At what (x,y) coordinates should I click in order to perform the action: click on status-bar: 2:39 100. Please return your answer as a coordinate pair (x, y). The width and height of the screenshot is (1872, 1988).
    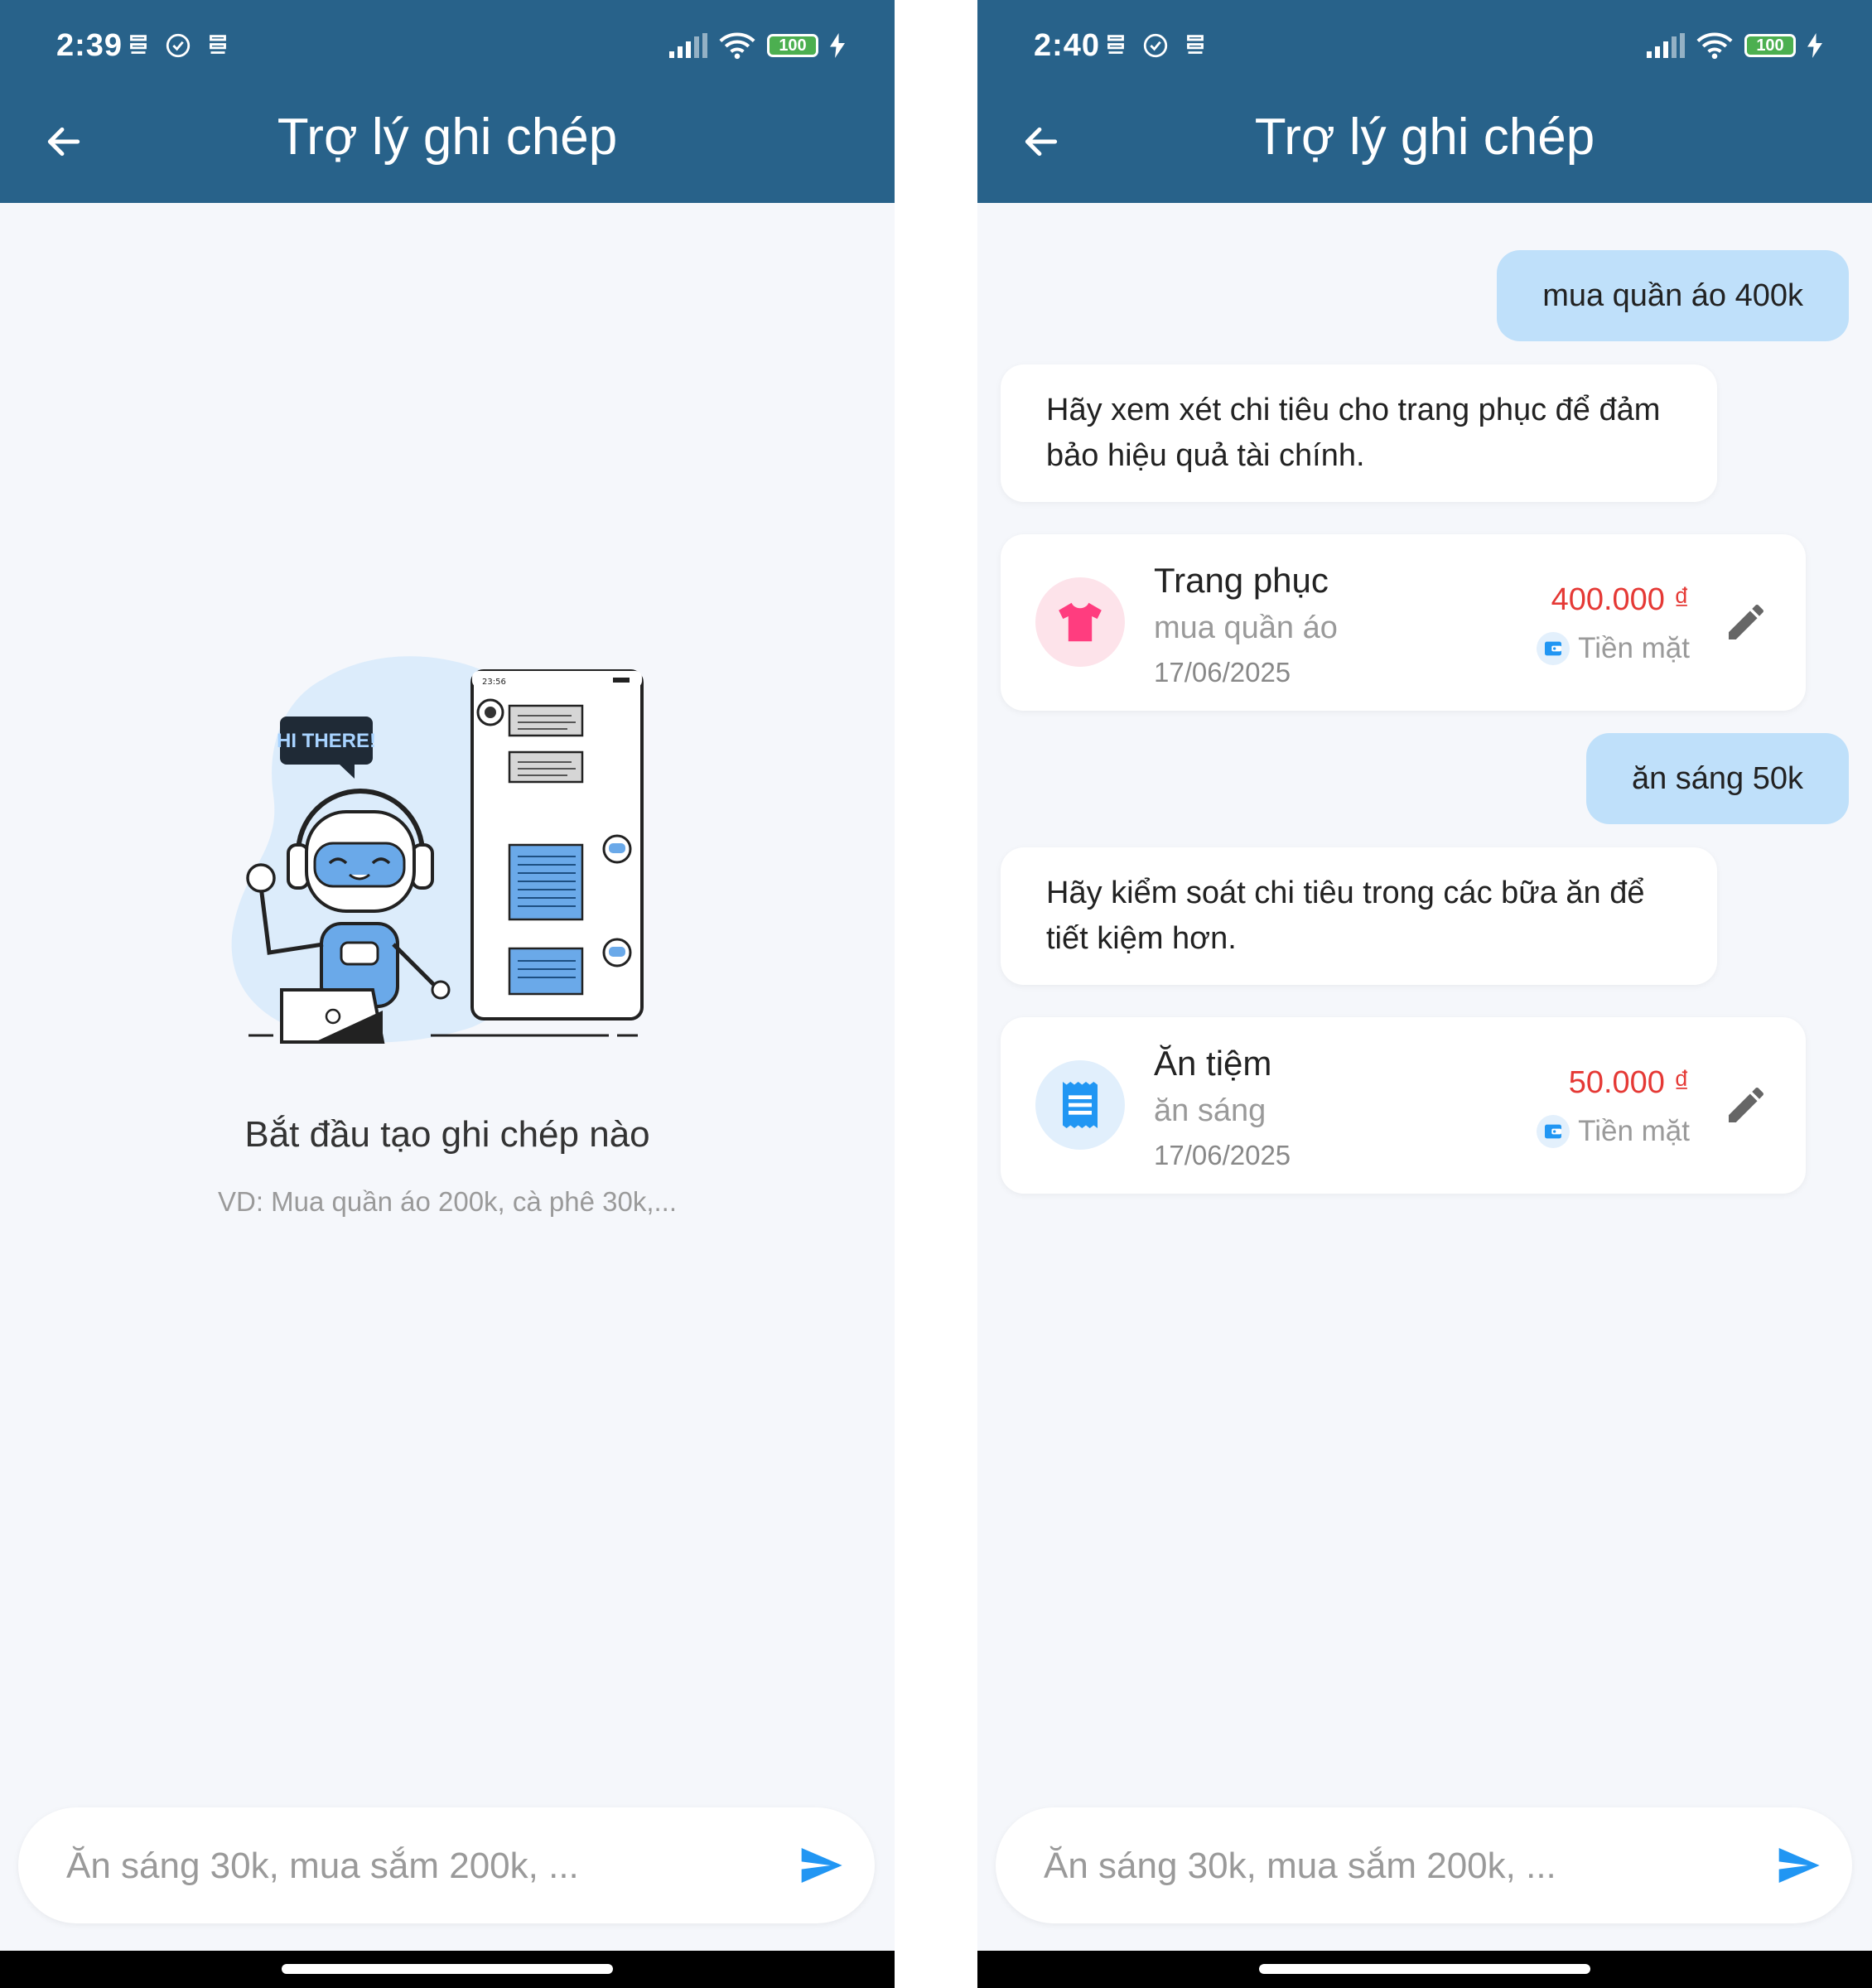
    Looking at the image, I should click on (447, 49).